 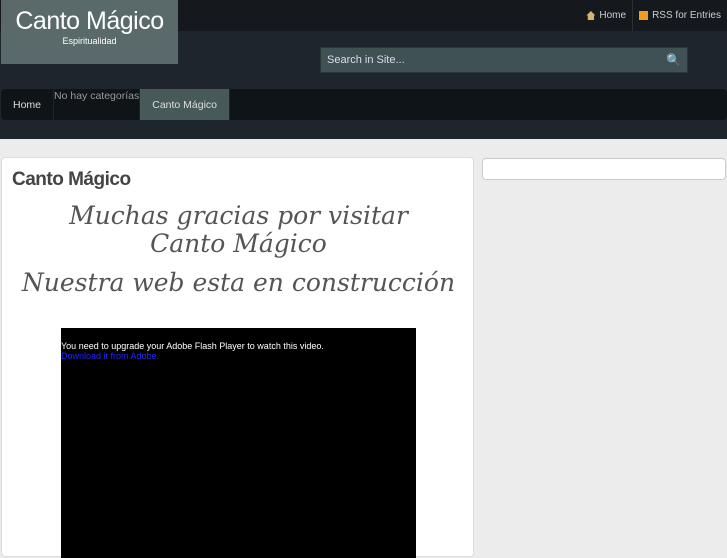 What do you see at coordinates (89, 21) in the screenshot?
I see `site-title: Canto Mágico` at bounding box center [89, 21].